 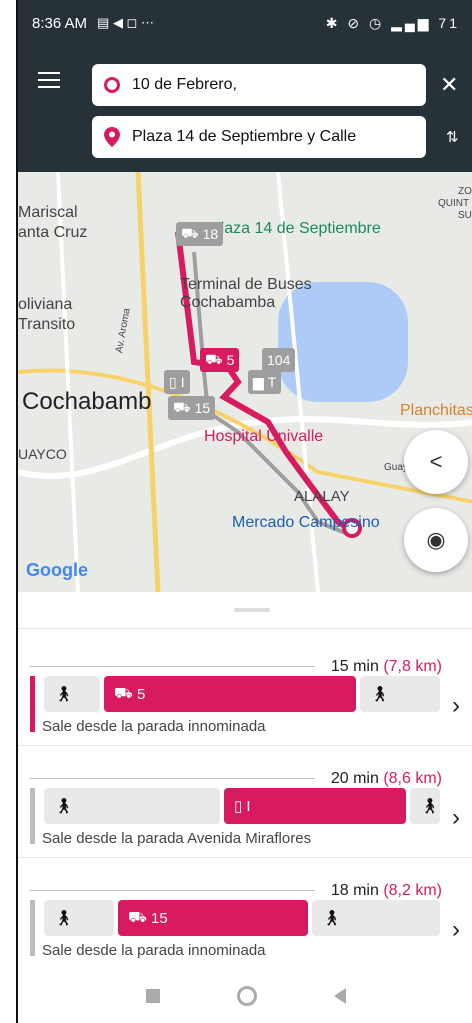 I want to click on map-chip-bus-5: ⛟ 5, so click(x=220, y=360).